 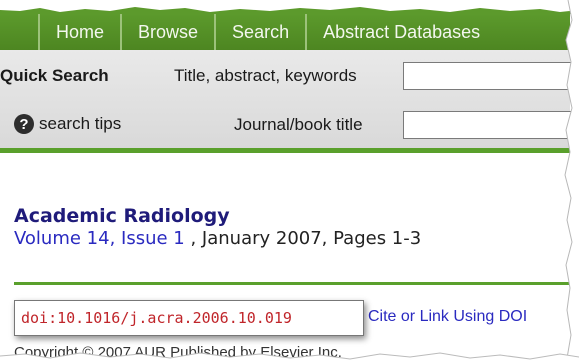 I want to click on nav-search: Search, so click(x=259, y=32).